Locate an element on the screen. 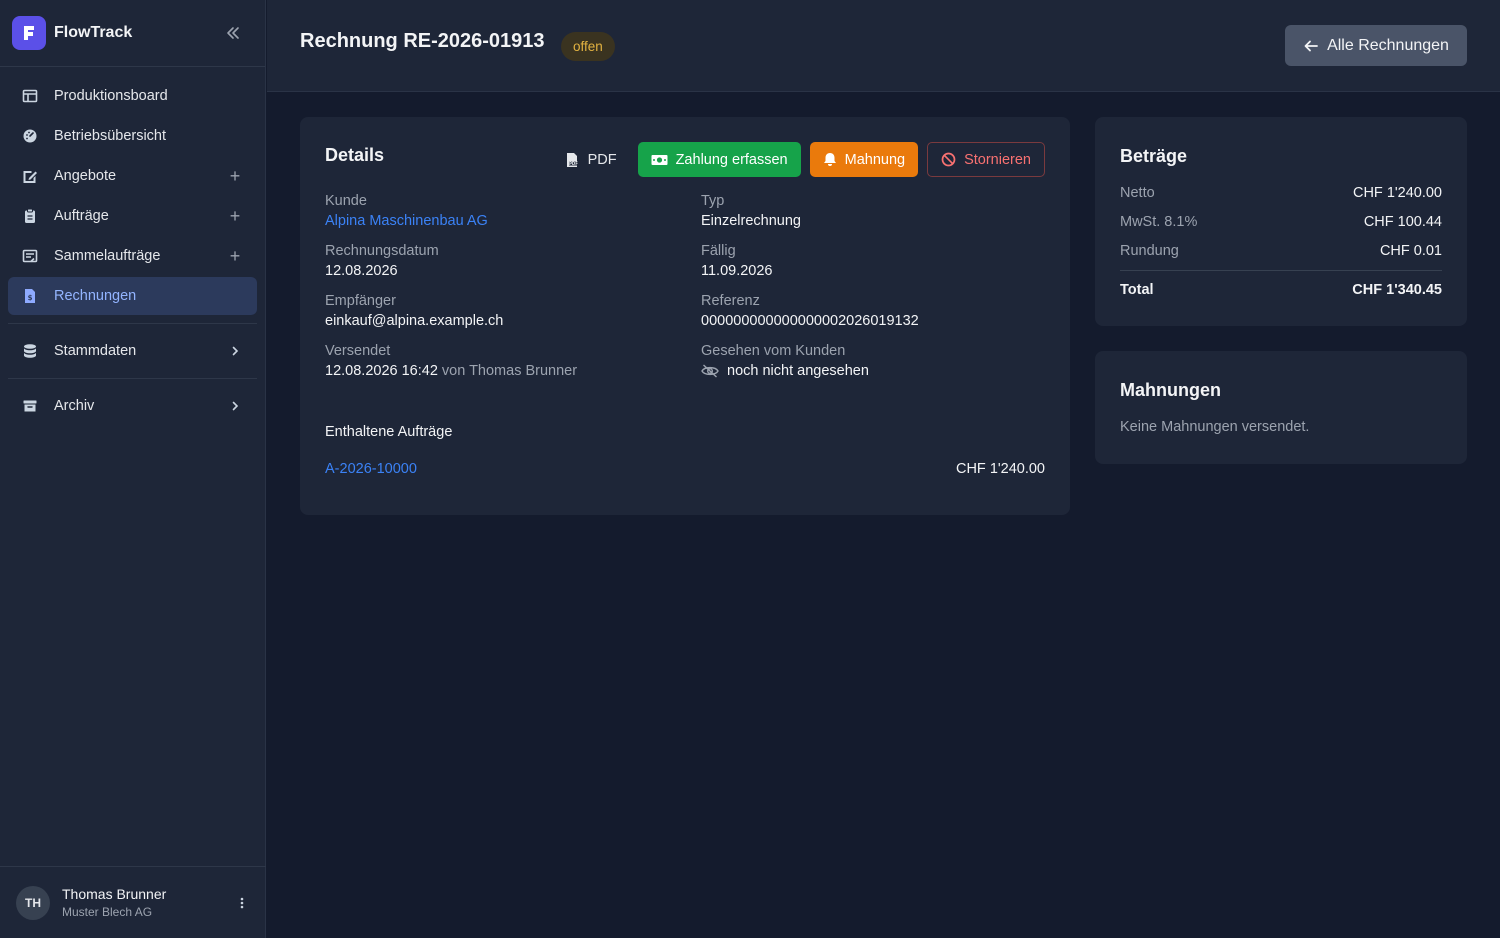  details-title: Details is located at coordinates (355, 155).